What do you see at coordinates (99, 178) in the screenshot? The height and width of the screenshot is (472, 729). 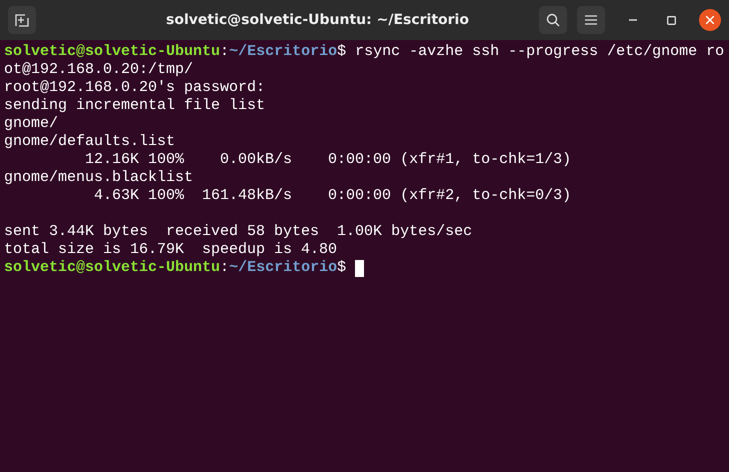 I see `output-line: gnome/menus.blacklist` at bounding box center [99, 178].